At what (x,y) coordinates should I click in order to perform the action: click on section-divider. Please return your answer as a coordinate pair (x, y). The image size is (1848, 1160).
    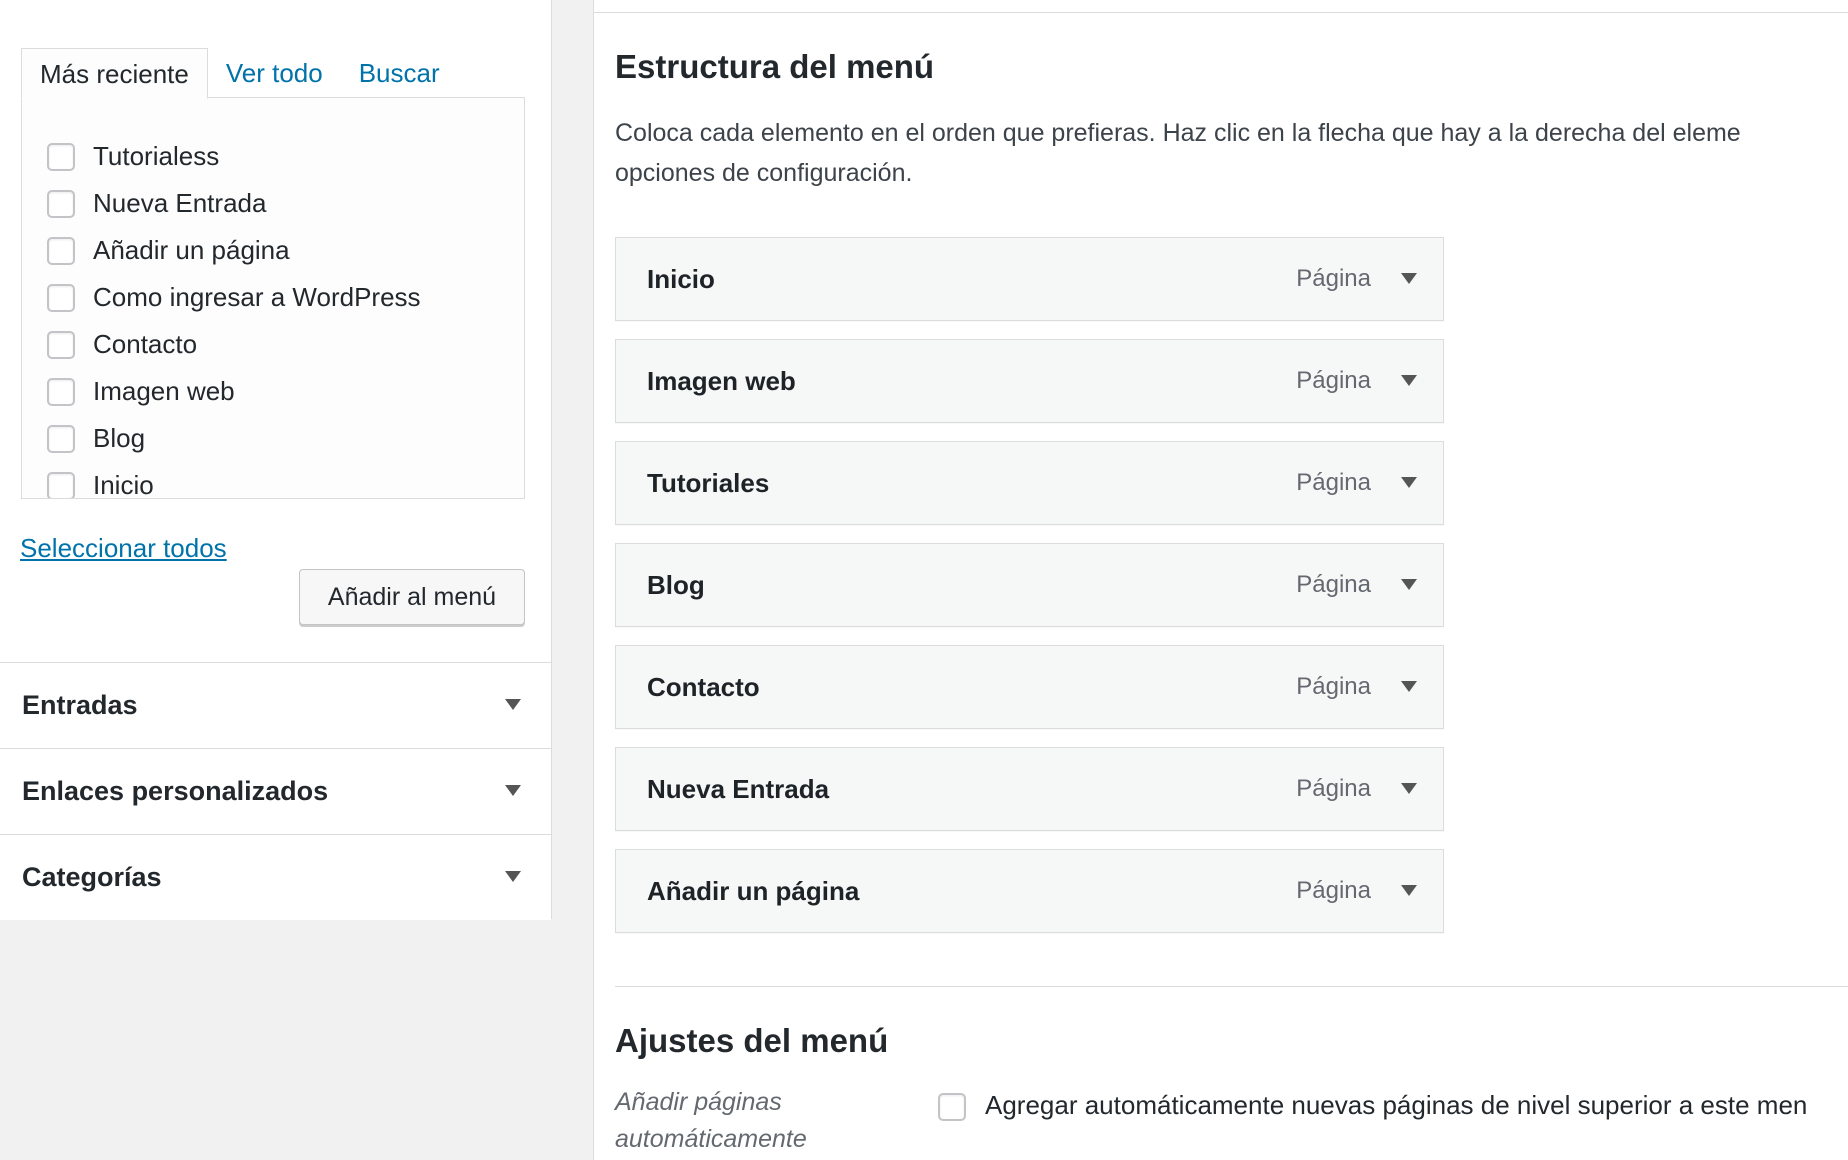
    Looking at the image, I should click on (1231, 986).